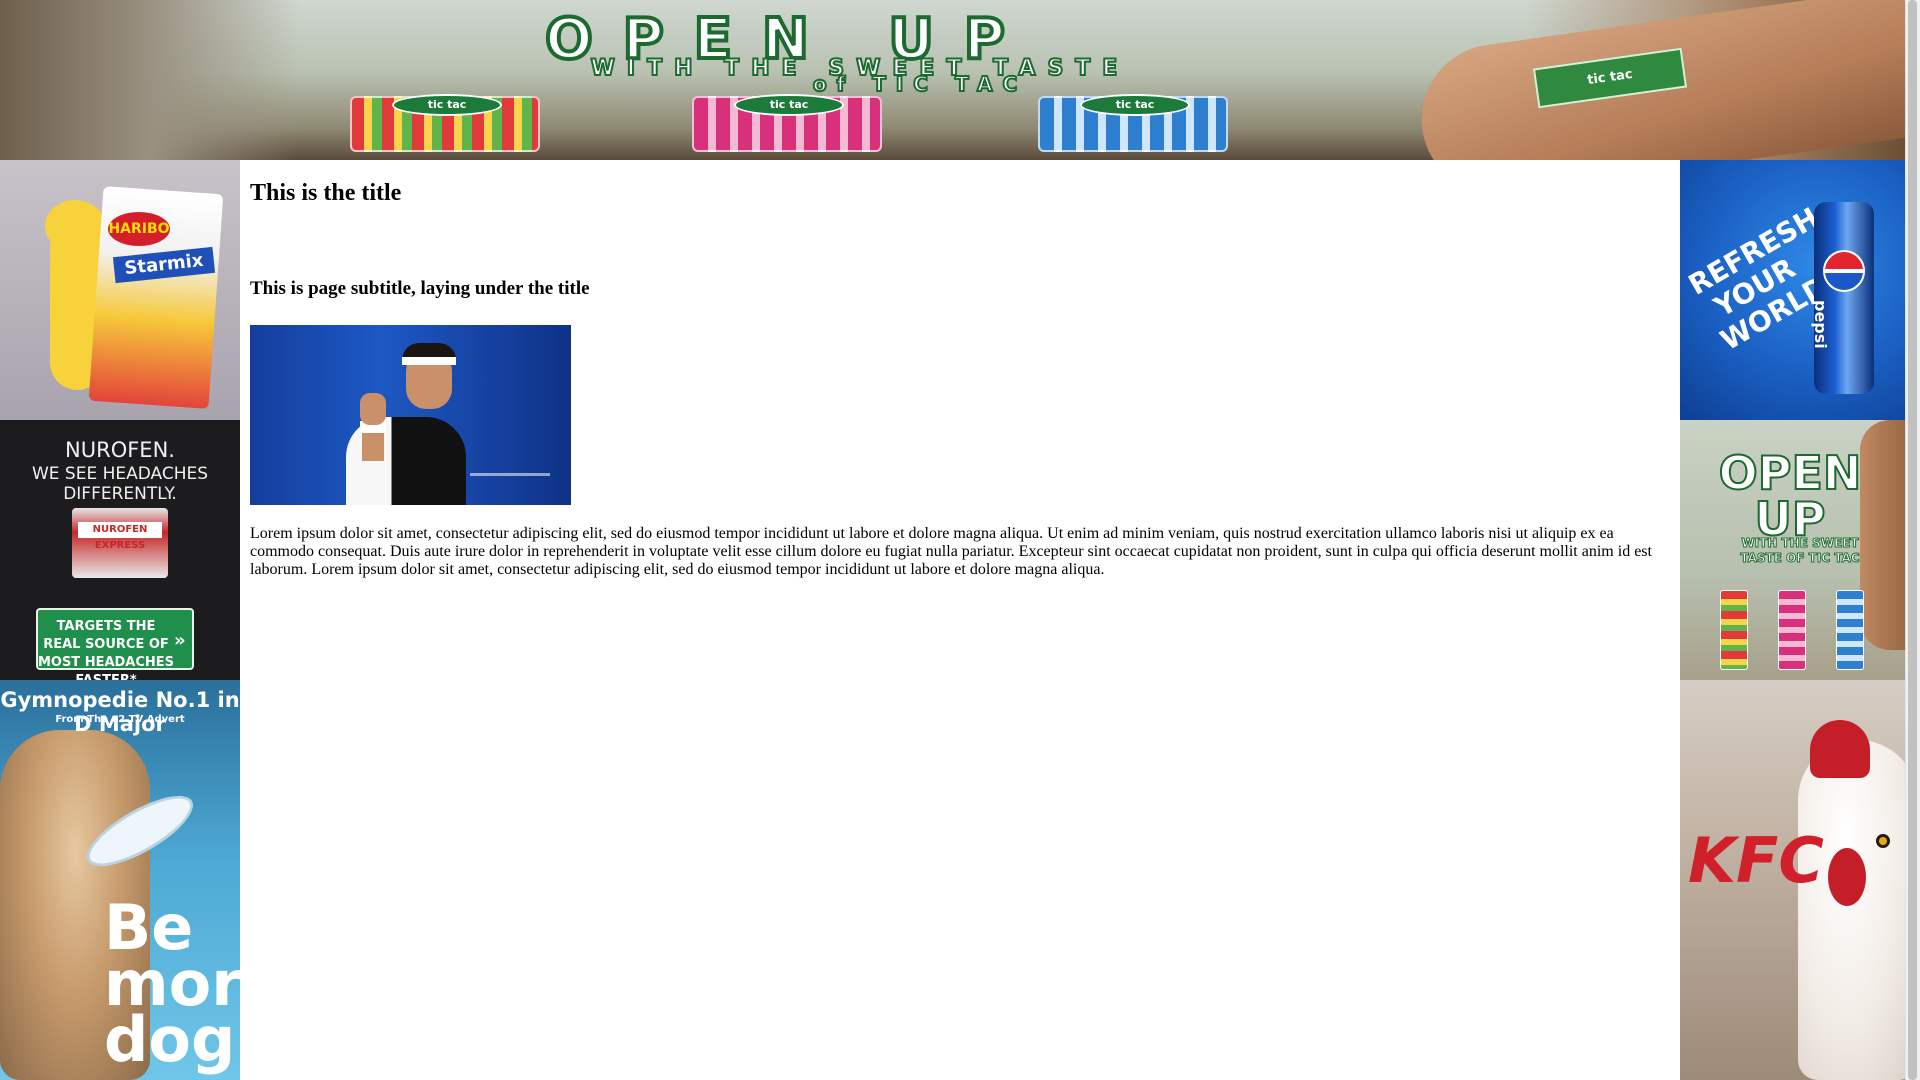 This screenshot has width=1920, height=1080. What do you see at coordinates (920, 84) in the screenshot?
I see `banner-subline-2: of TIC TAC` at bounding box center [920, 84].